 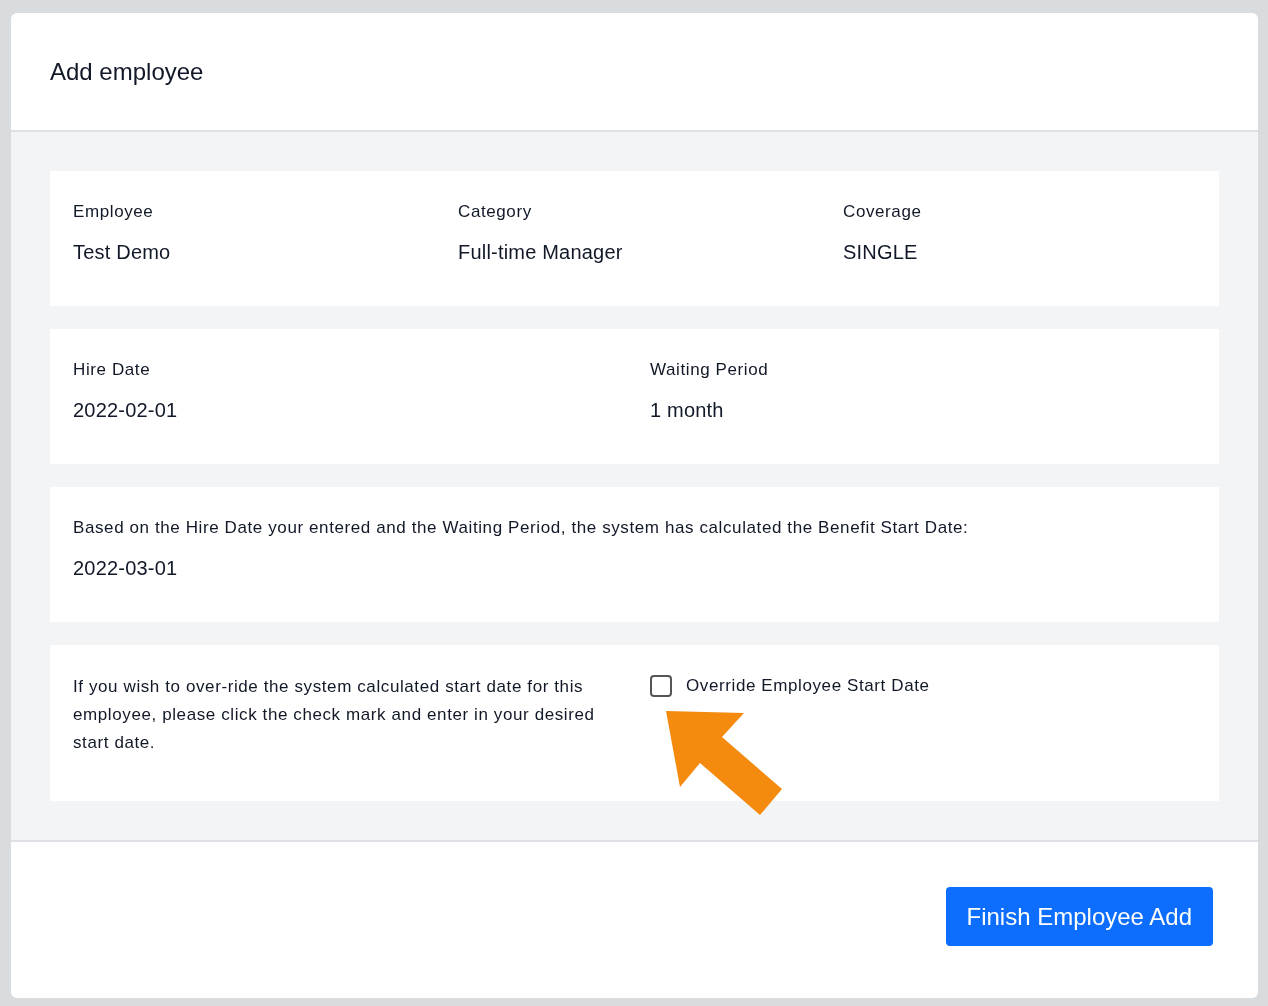 What do you see at coordinates (883, 212) in the screenshot?
I see `field-label: Coverage` at bounding box center [883, 212].